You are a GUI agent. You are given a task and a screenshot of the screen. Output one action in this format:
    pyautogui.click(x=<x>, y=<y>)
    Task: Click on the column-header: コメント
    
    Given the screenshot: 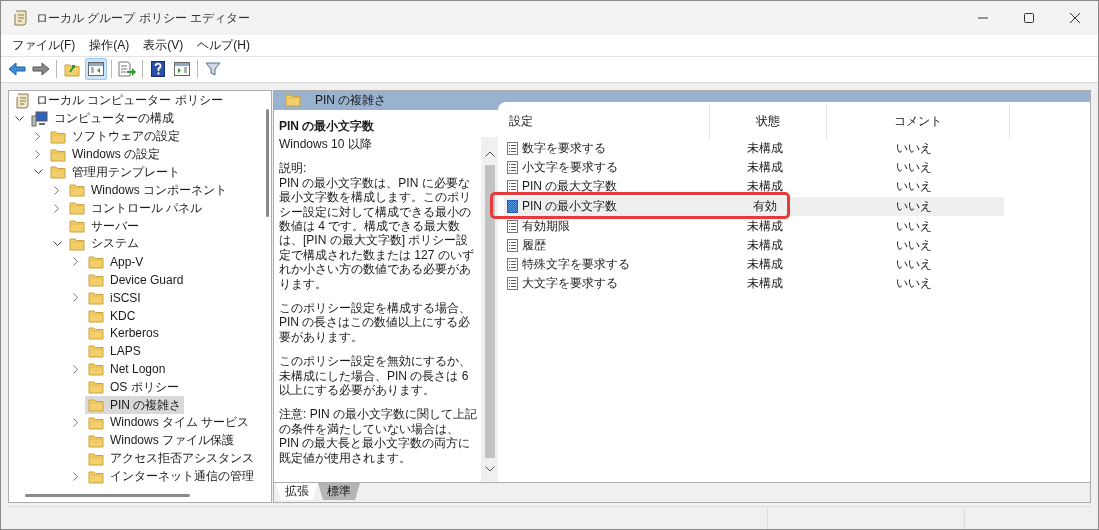 What is the action you would take?
    pyautogui.click(x=918, y=121)
    